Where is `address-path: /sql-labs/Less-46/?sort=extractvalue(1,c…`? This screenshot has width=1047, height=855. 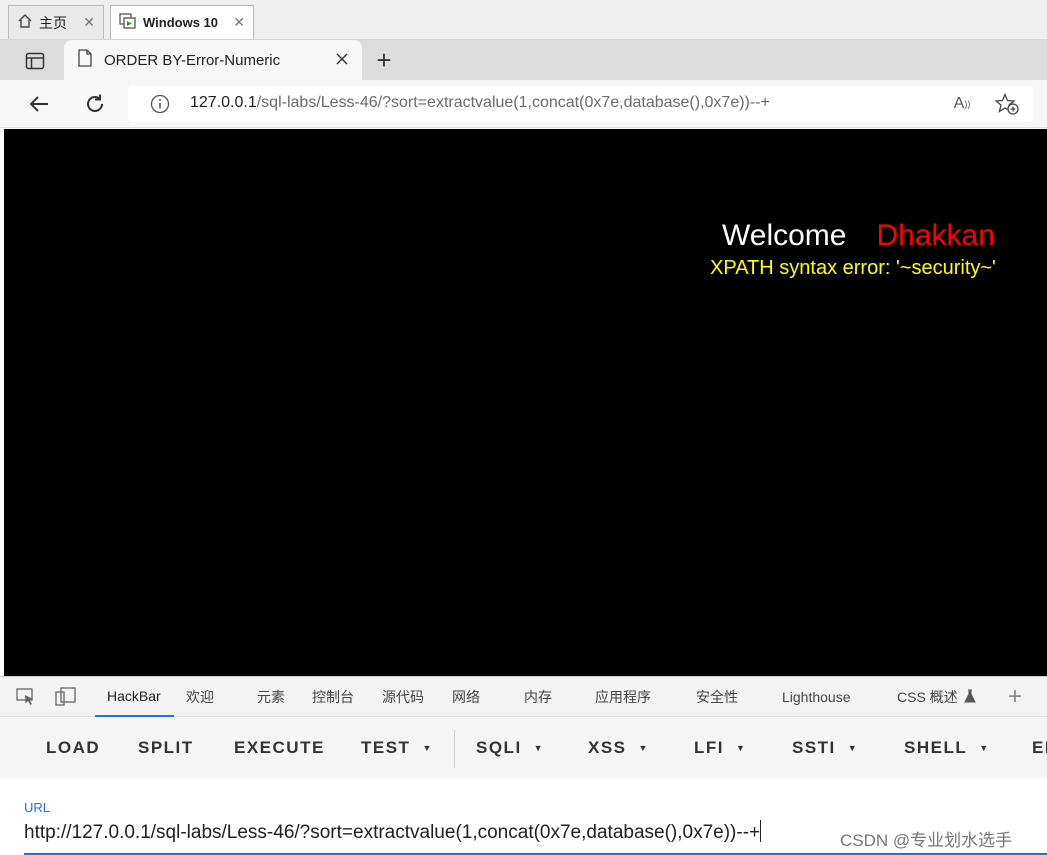 address-path: /sql-labs/Less-46/?sort=extractvalue(1,c… is located at coordinates (513, 102).